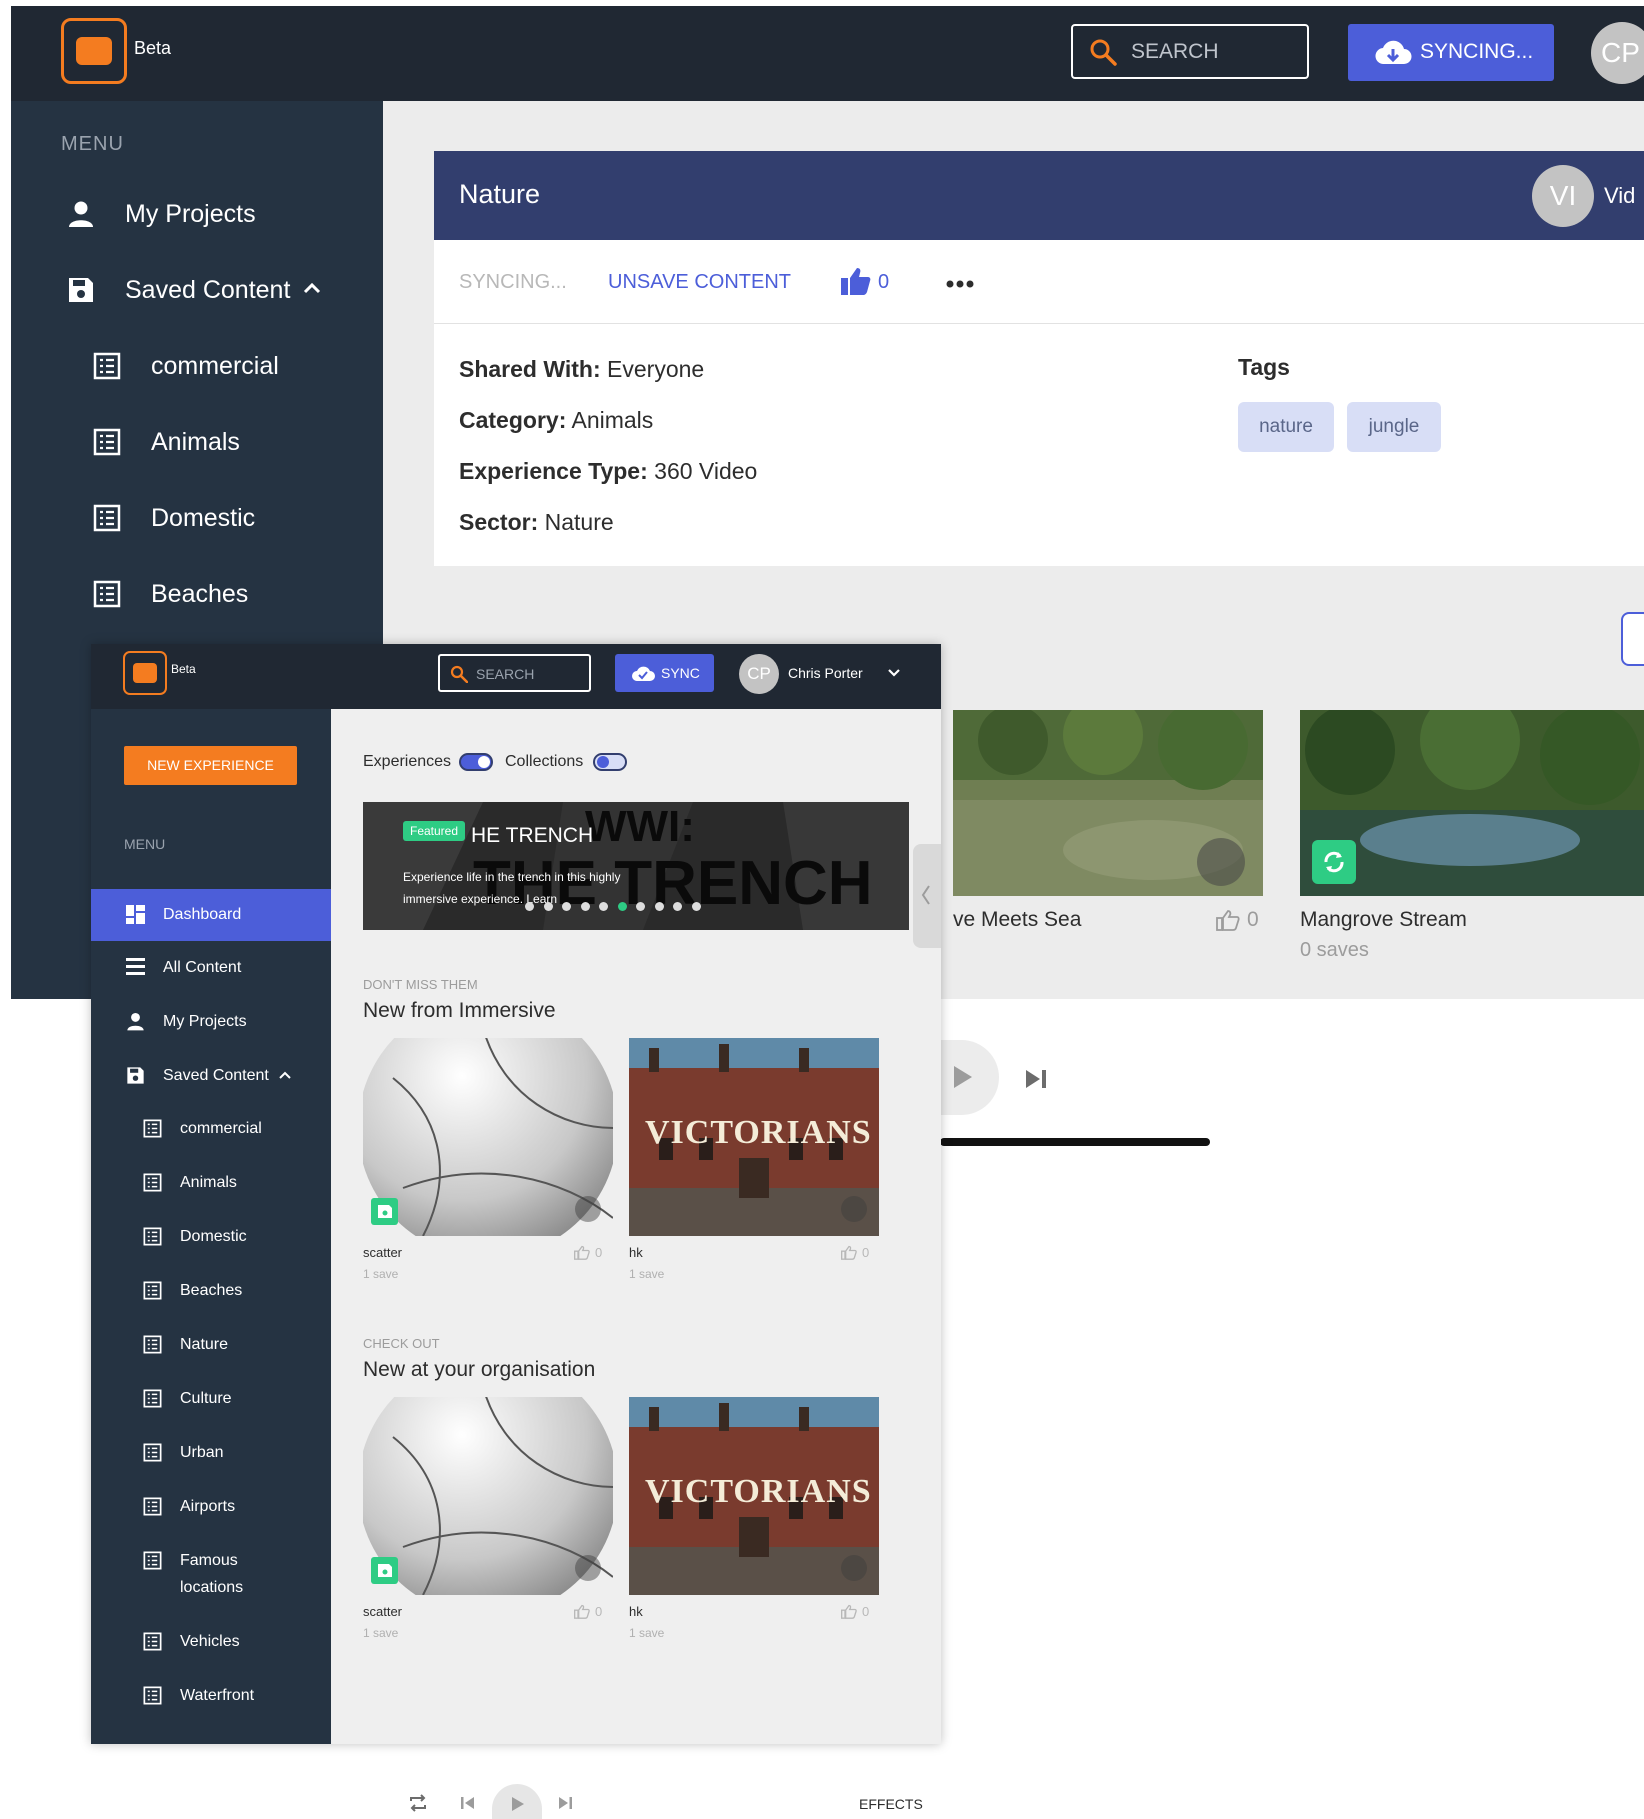  Describe the element at coordinates (1075, 1142) in the screenshot. I see `progress-bar` at that location.